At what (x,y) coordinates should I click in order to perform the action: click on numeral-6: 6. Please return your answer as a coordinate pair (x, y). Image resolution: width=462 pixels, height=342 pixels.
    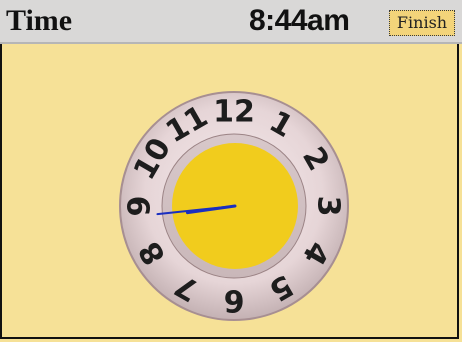
    Looking at the image, I should click on (234, 300).